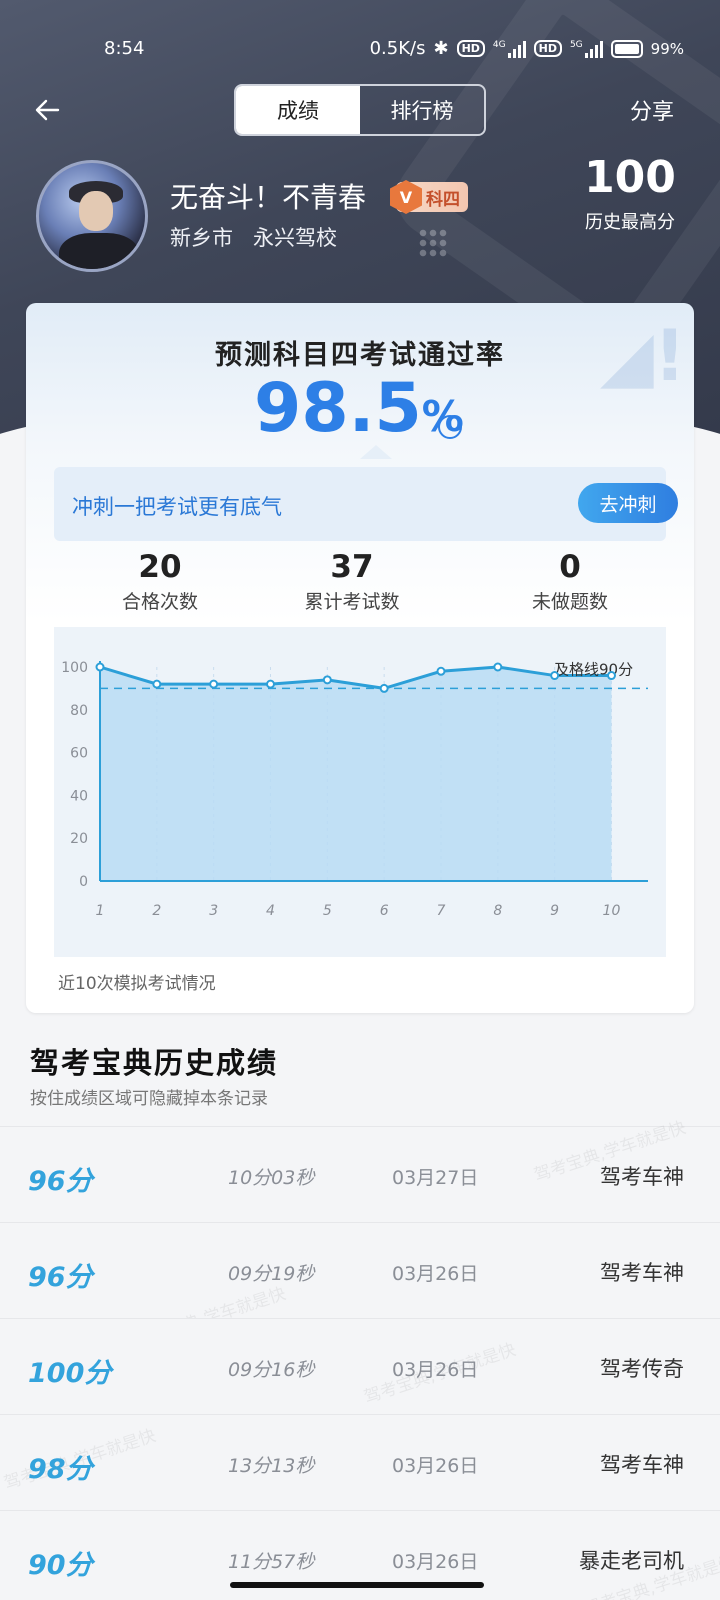  What do you see at coordinates (79, 754) in the screenshot?
I see `y-tick-label: 60` at bounding box center [79, 754].